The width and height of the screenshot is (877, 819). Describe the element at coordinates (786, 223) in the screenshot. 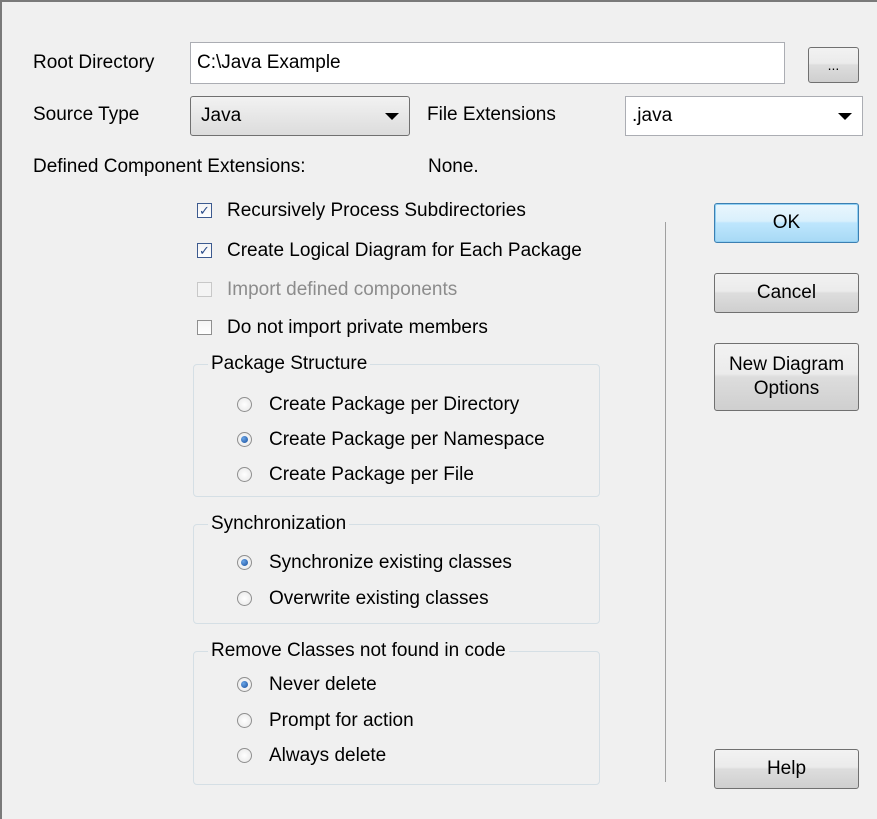

I see `ok-button: OK` at that location.